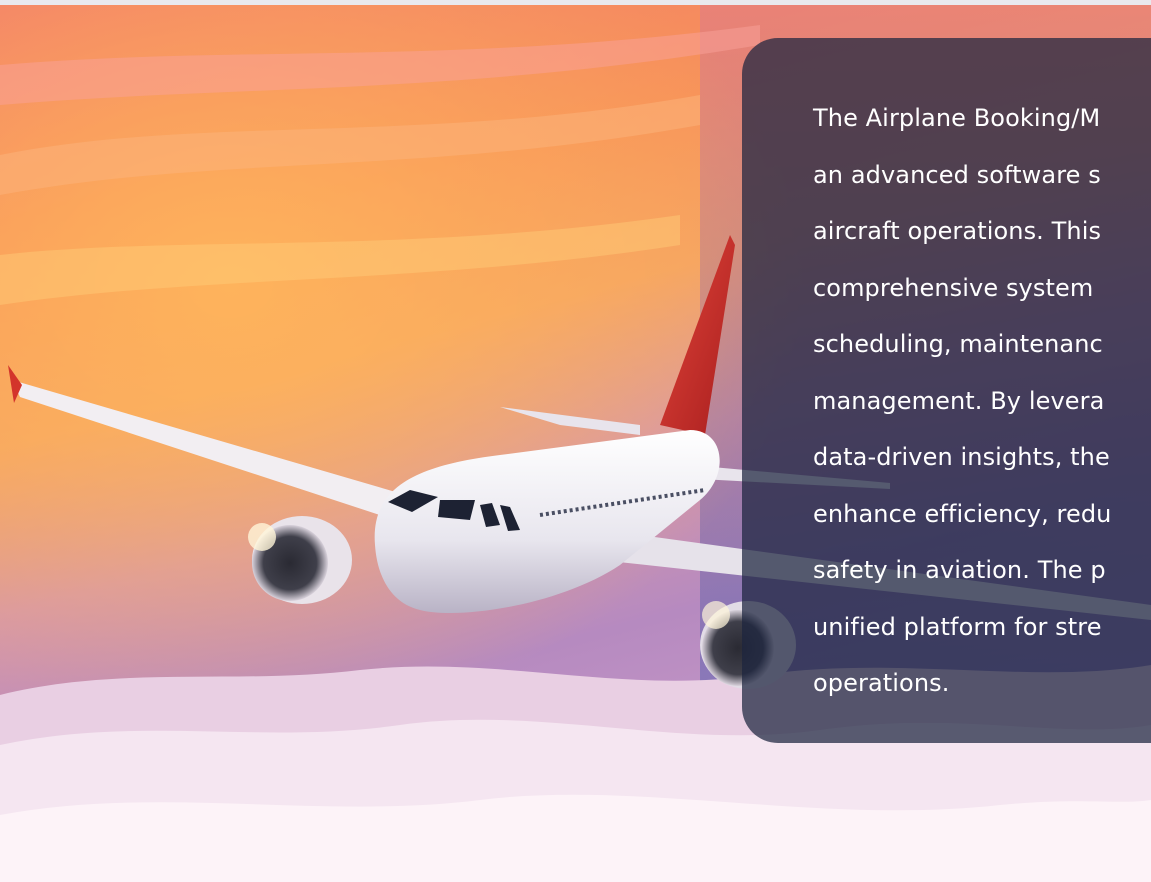  What do you see at coordinates (959, 570) in the screenshot?
I see `description-line: safety in aviation. The p` at bounding box center [959, 570].